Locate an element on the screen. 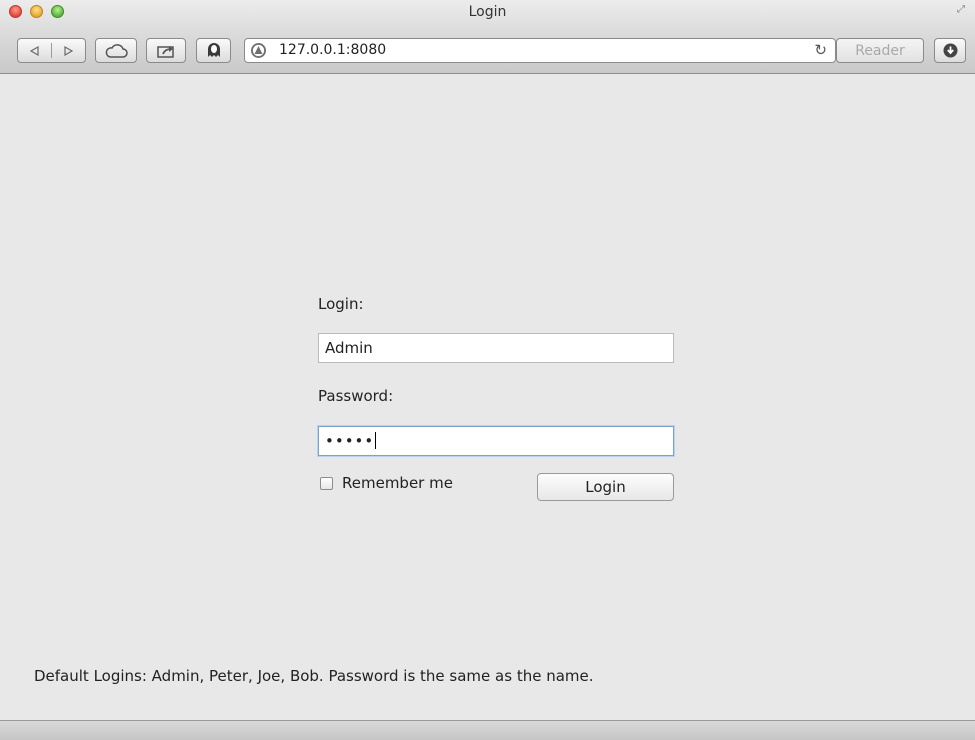 Image resolution: width=975 pixels, height=740 pixels. download-icon is located at coordinates (950, 50).